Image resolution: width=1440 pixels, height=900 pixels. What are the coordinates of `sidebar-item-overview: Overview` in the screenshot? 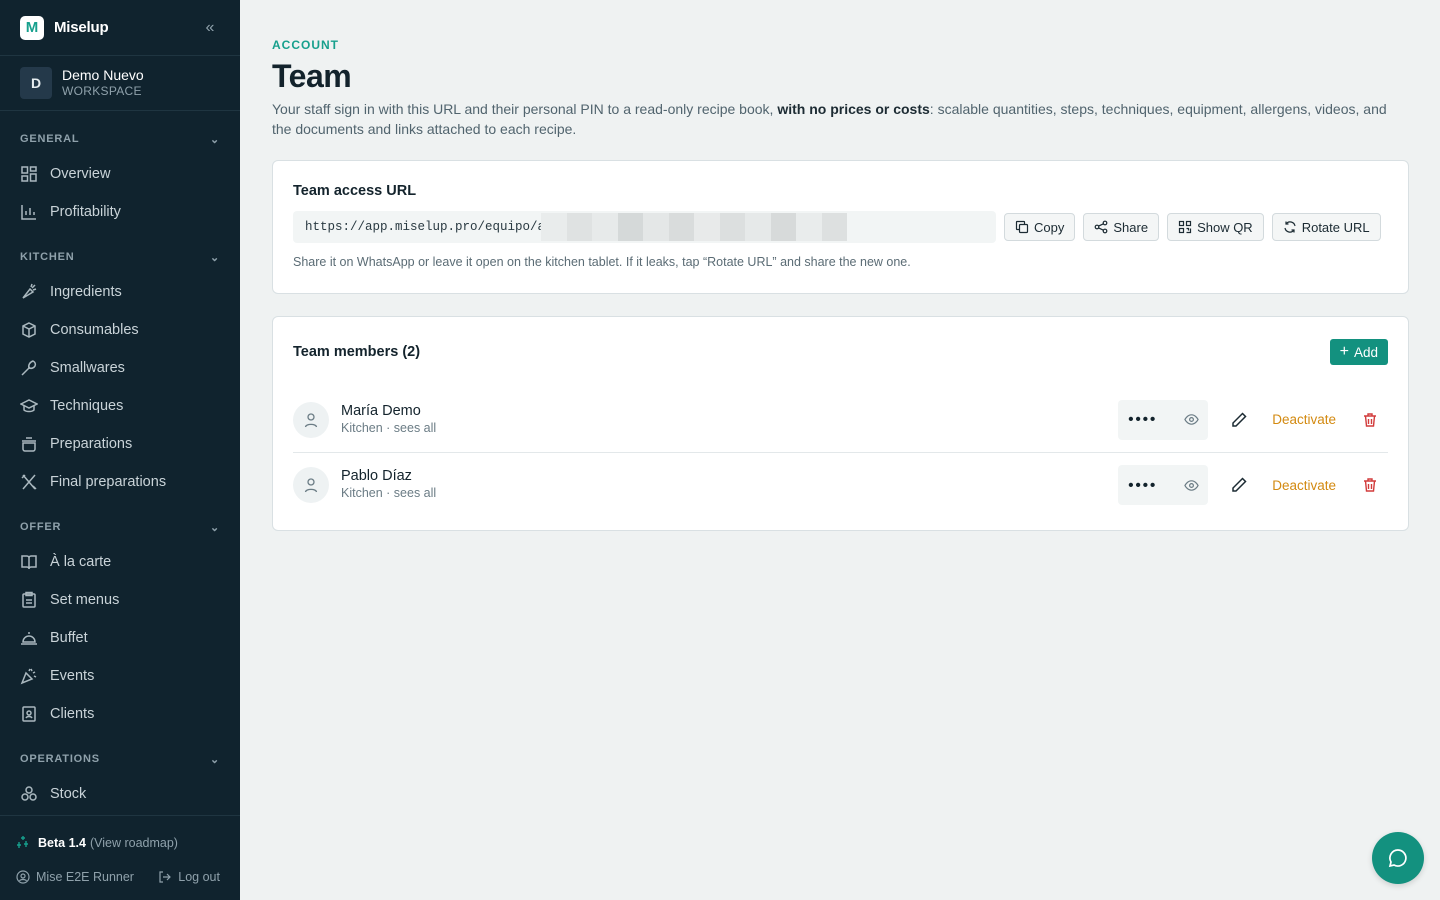 It's located at (120, 174).